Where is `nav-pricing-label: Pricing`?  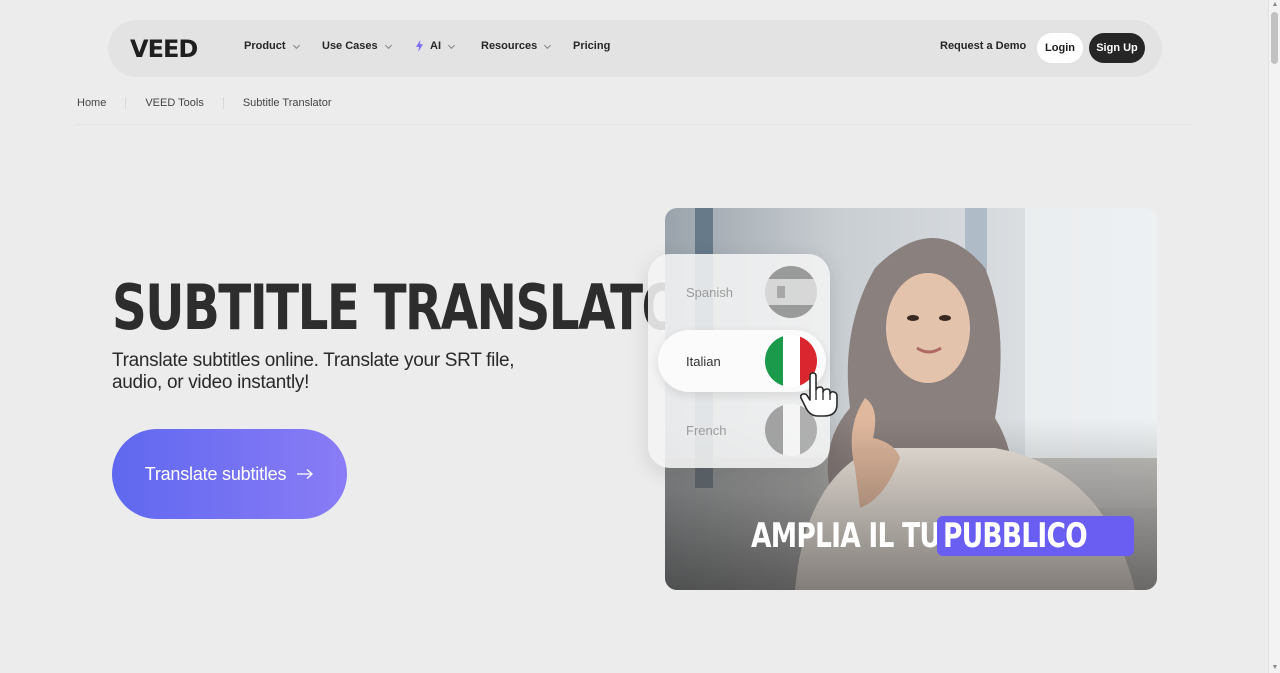 nav-pricing-label: Pricing is located at coordinates (592, 46).